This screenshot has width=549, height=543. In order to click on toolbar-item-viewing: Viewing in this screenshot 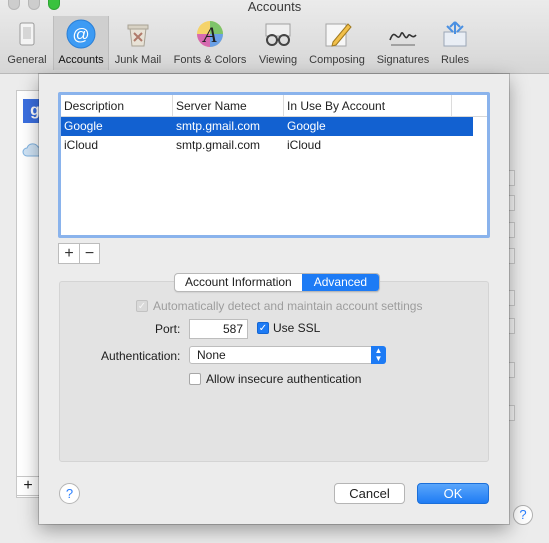, I will do `click(278, 43)`.